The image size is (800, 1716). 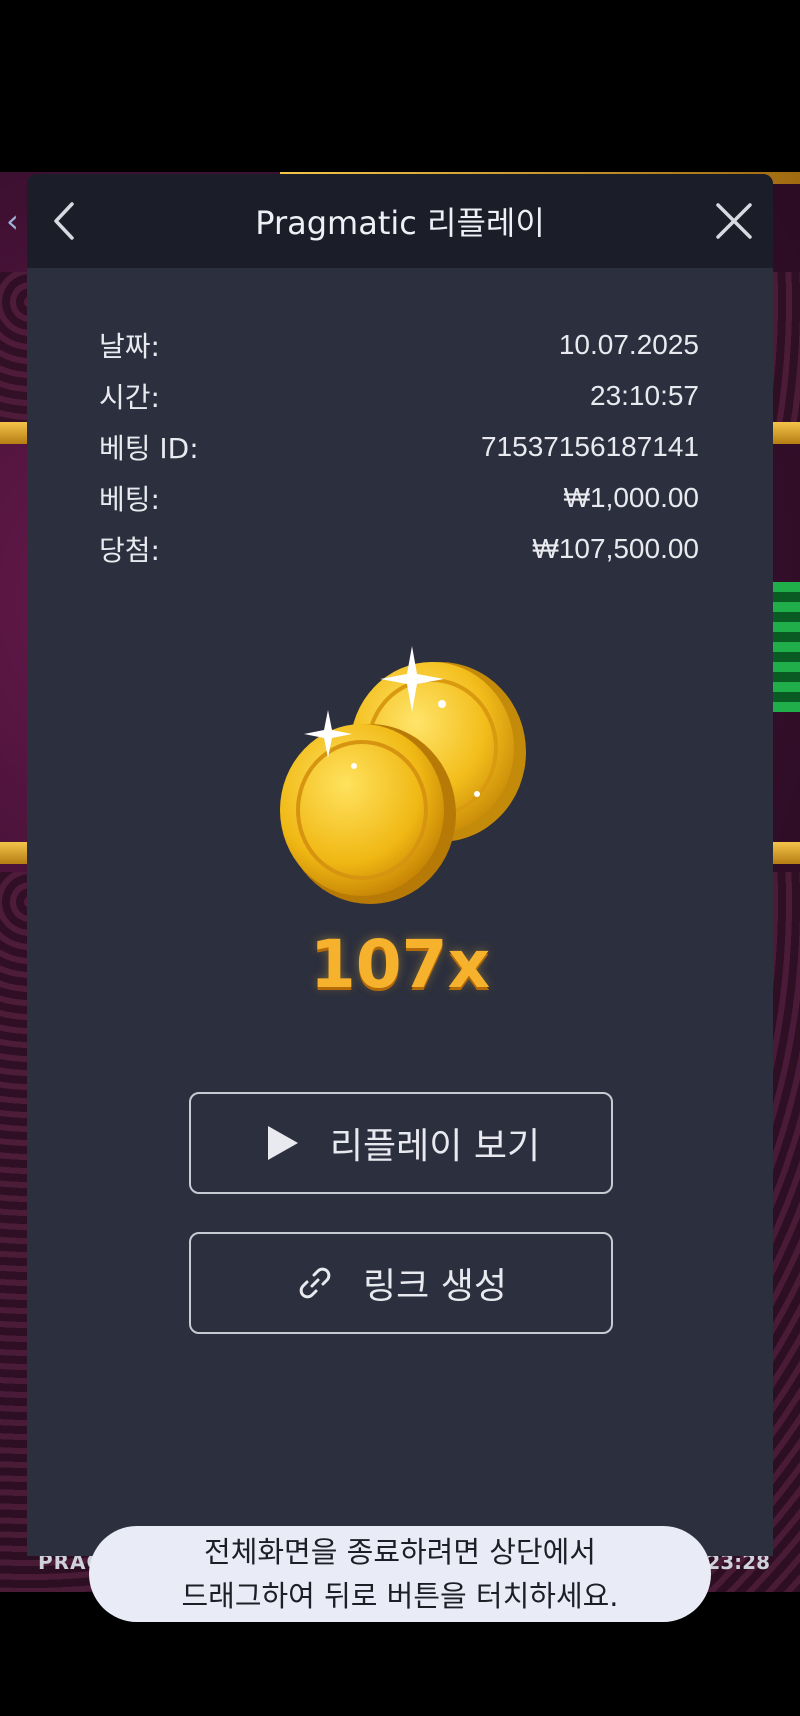 What do you see at coordinates (282, 1143) in the screenshot?
I see `play-icon` at bounding box center [282, 1143].